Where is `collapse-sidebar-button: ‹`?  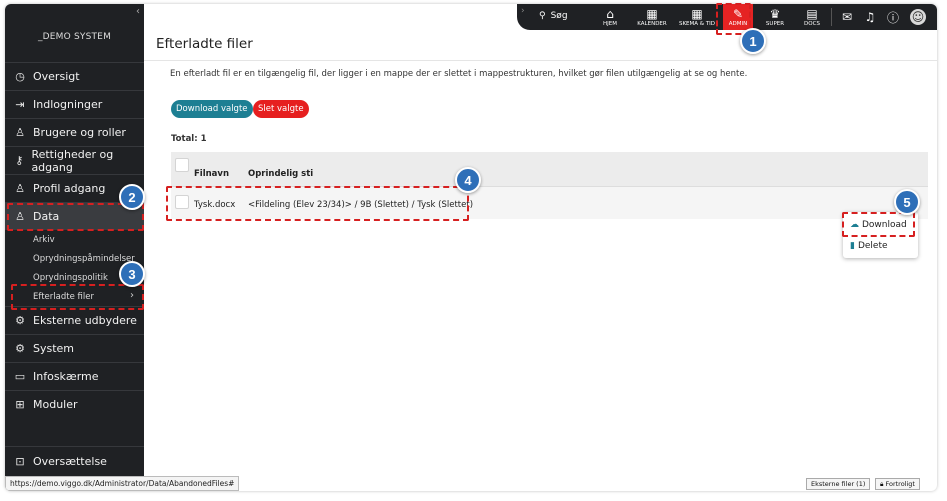 collapse-sidebar-button: ‹ is located at coordinates (138, 11).